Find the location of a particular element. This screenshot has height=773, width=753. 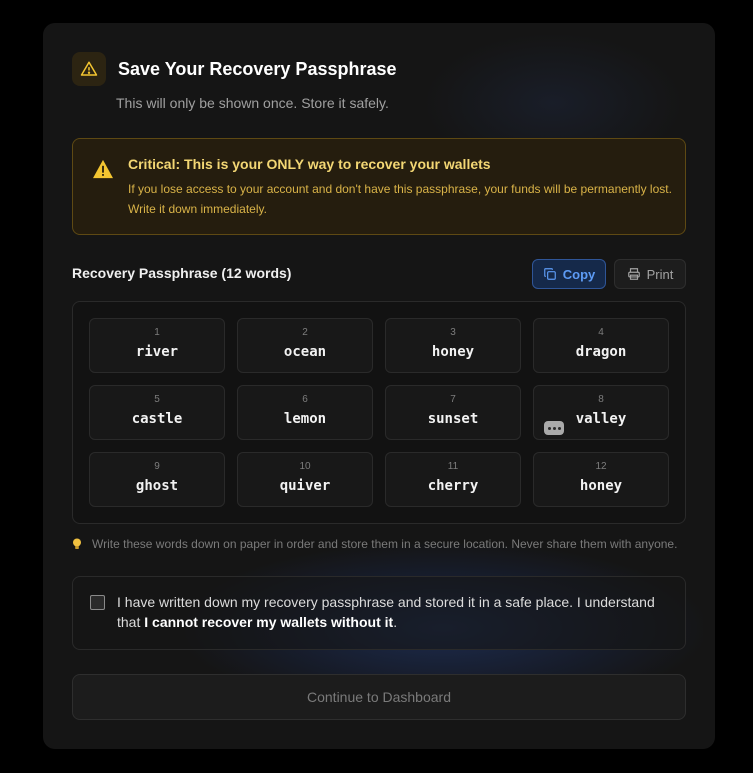

word-cell: 2 ocean is located at coordinates (305, 345).